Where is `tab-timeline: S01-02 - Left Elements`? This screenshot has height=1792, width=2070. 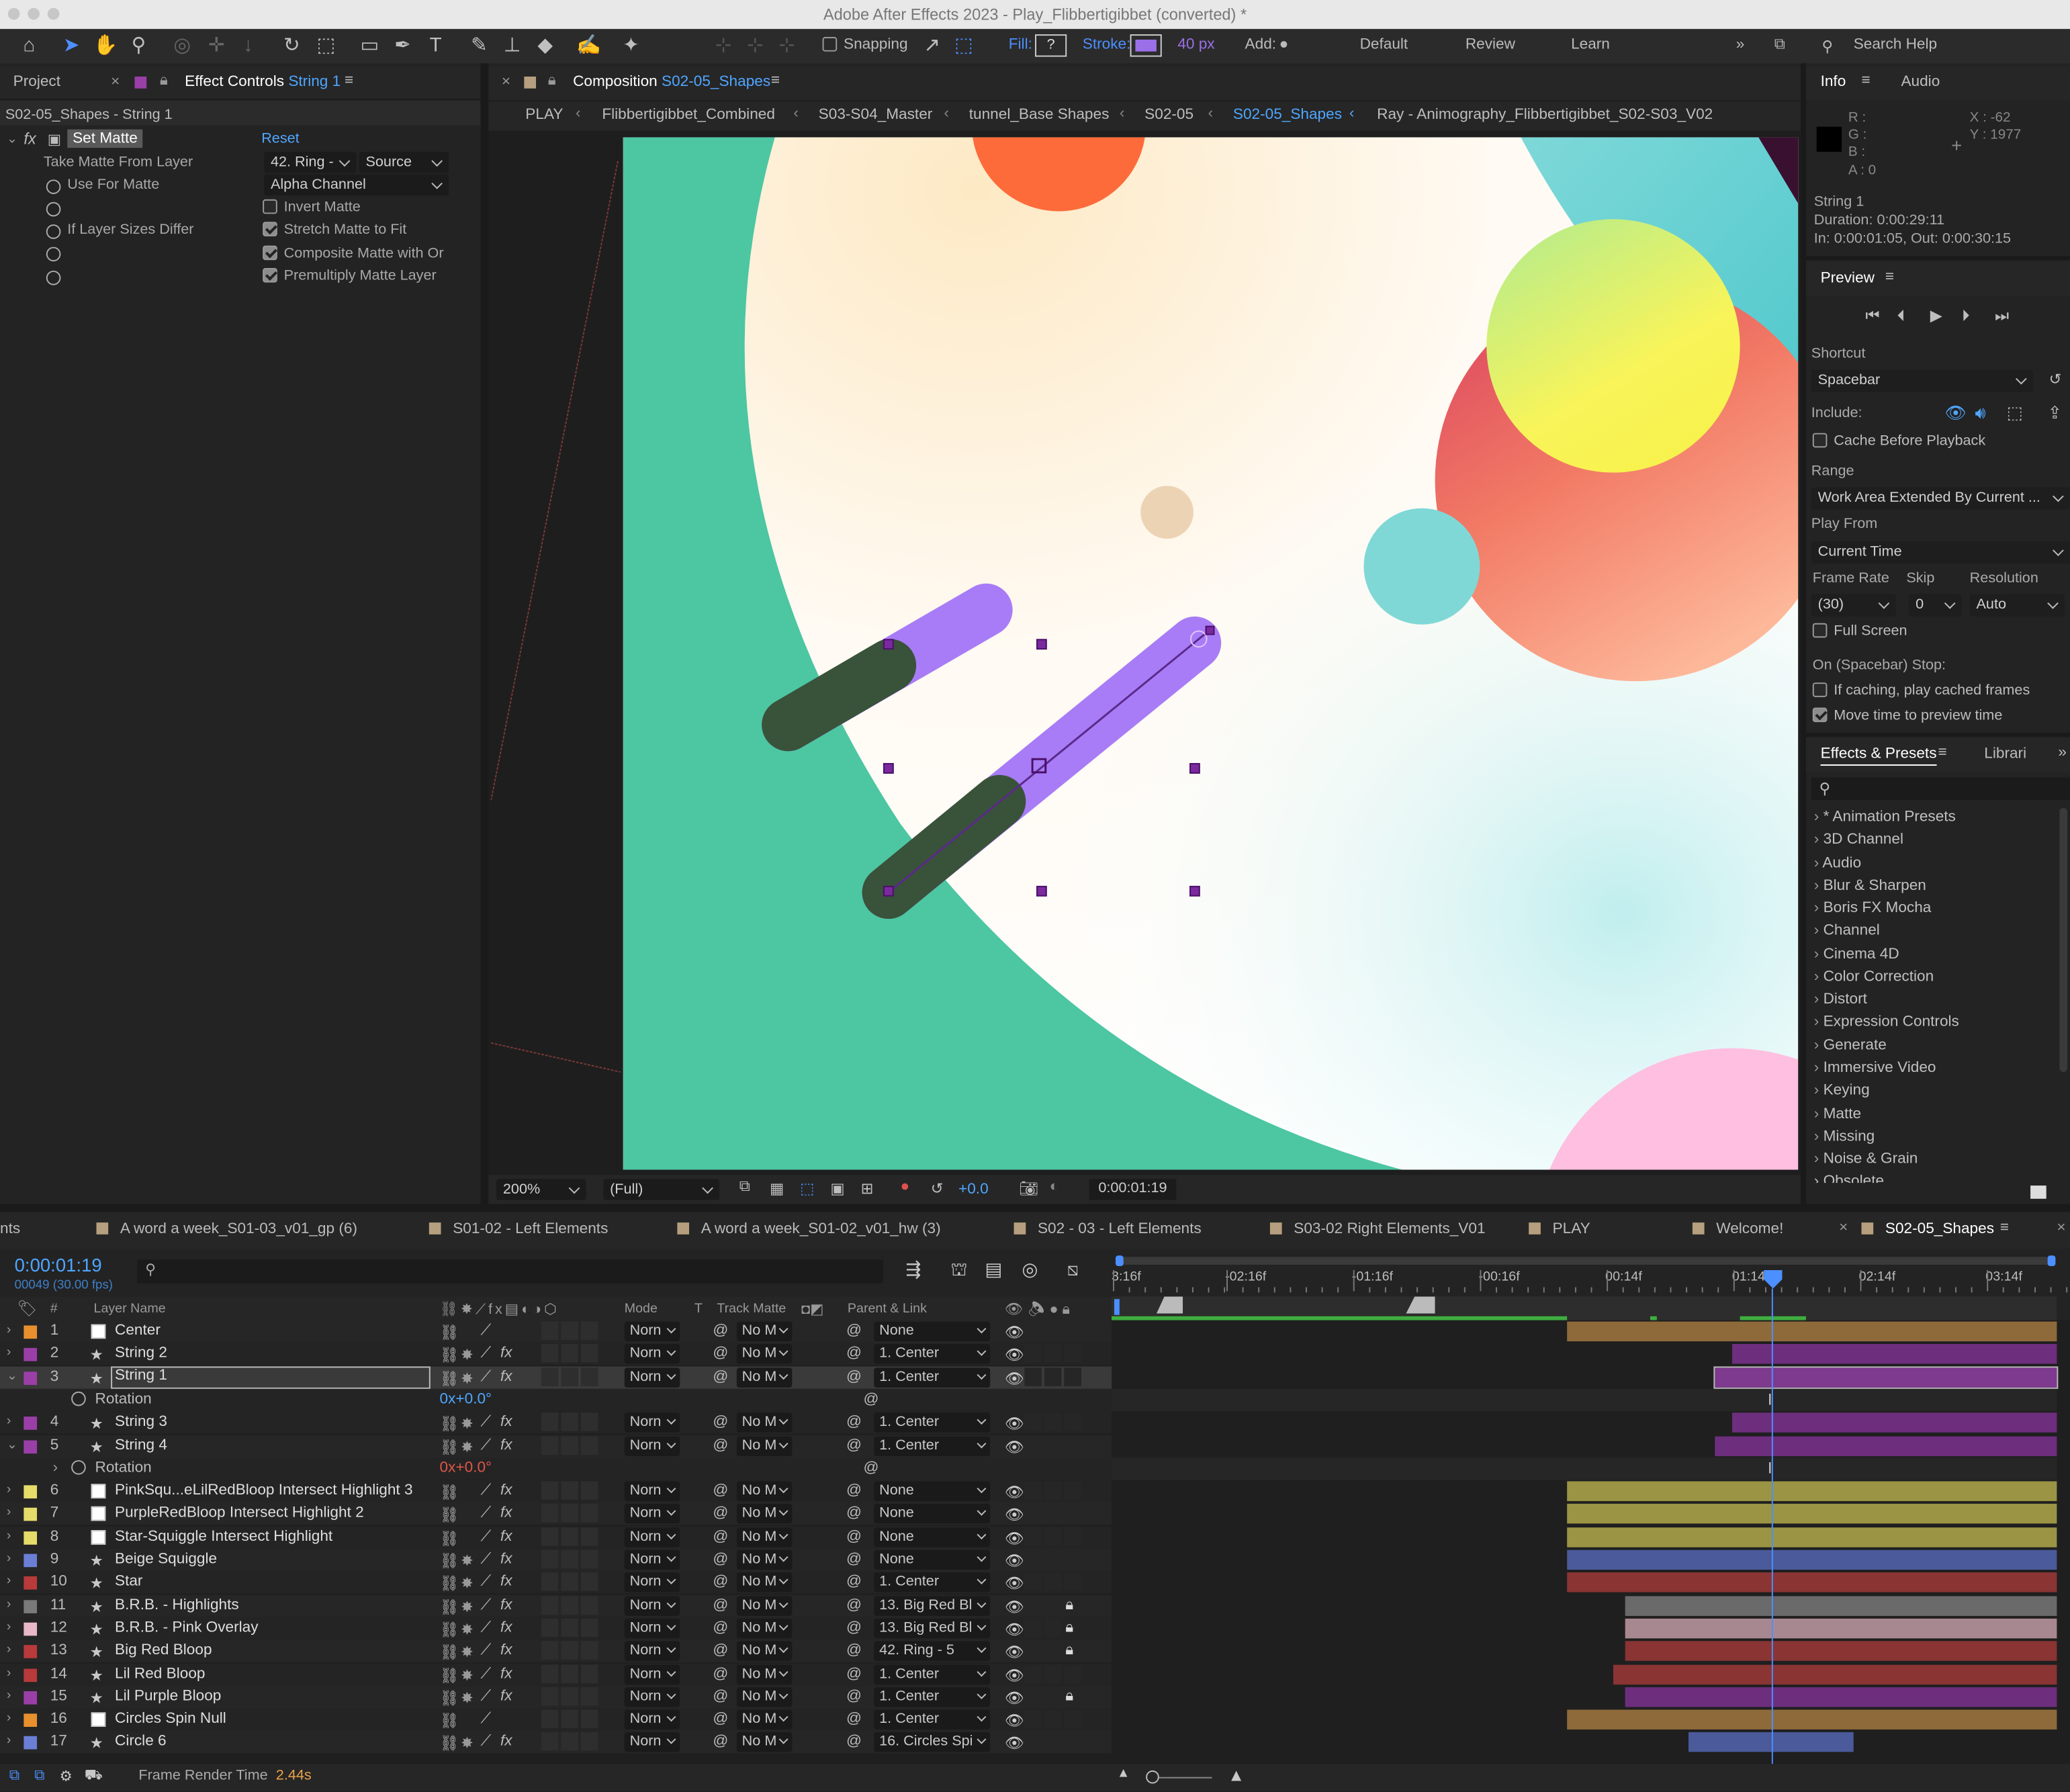
tab-timeline: S01-02 - Left Elements is located at coordinates (519, 1229).